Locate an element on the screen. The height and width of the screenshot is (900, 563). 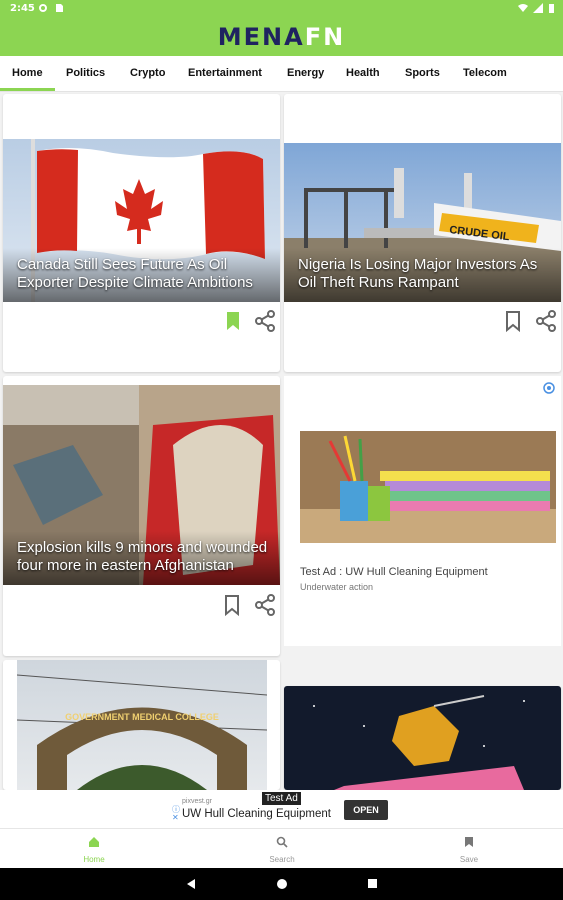
banner-ad-tag: Test Ad is located at coordinates (281, 798).